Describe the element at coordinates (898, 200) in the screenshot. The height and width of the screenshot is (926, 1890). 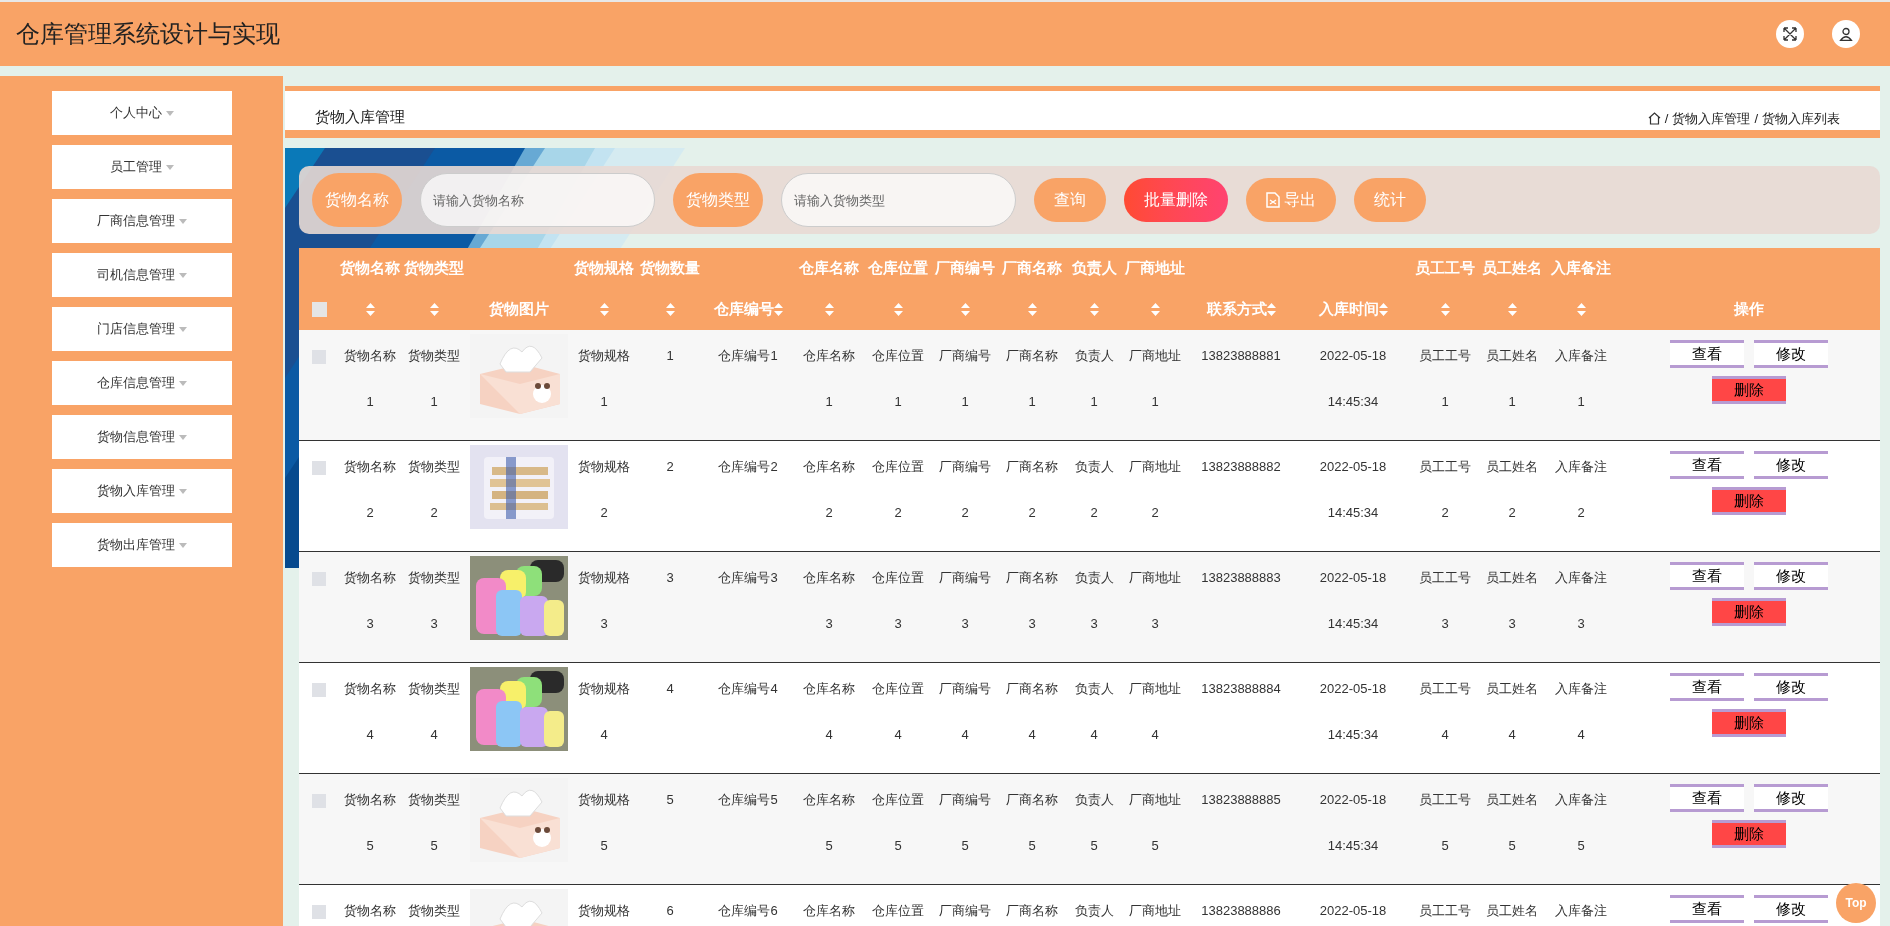
I see `search-field: 请输入货物类型` at that location.